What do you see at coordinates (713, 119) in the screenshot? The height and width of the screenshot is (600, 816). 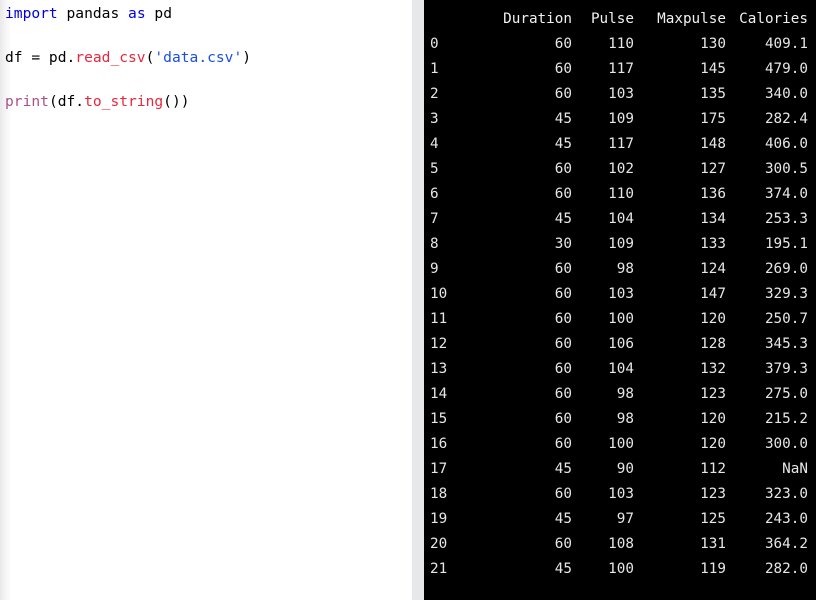 I see `cell-maxpulse: 175` at bounding box center [713, 119].